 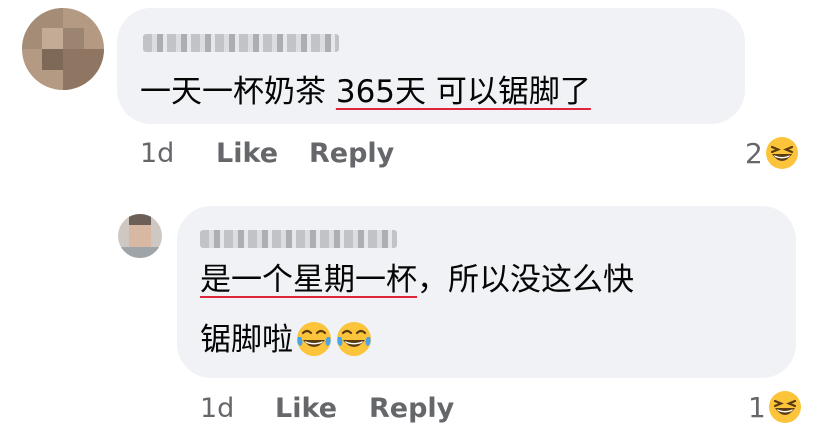 I want to click on reaction-summary: 2, so click(x=772, y=153).